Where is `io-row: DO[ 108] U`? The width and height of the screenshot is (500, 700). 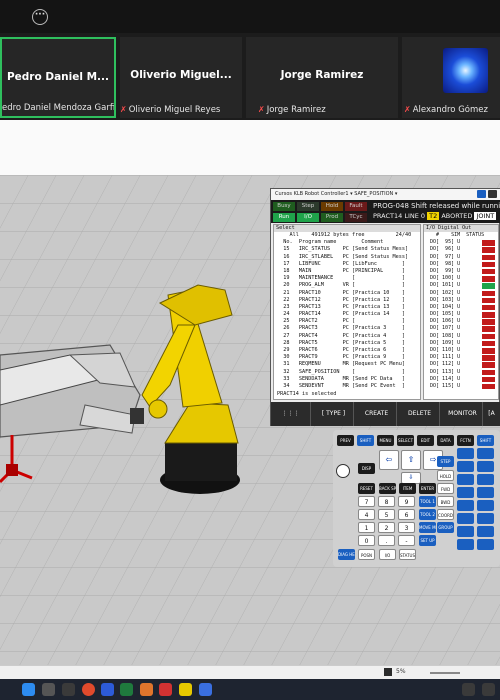 io-row: DO[ 108] U is located at coordinates (461, 336).